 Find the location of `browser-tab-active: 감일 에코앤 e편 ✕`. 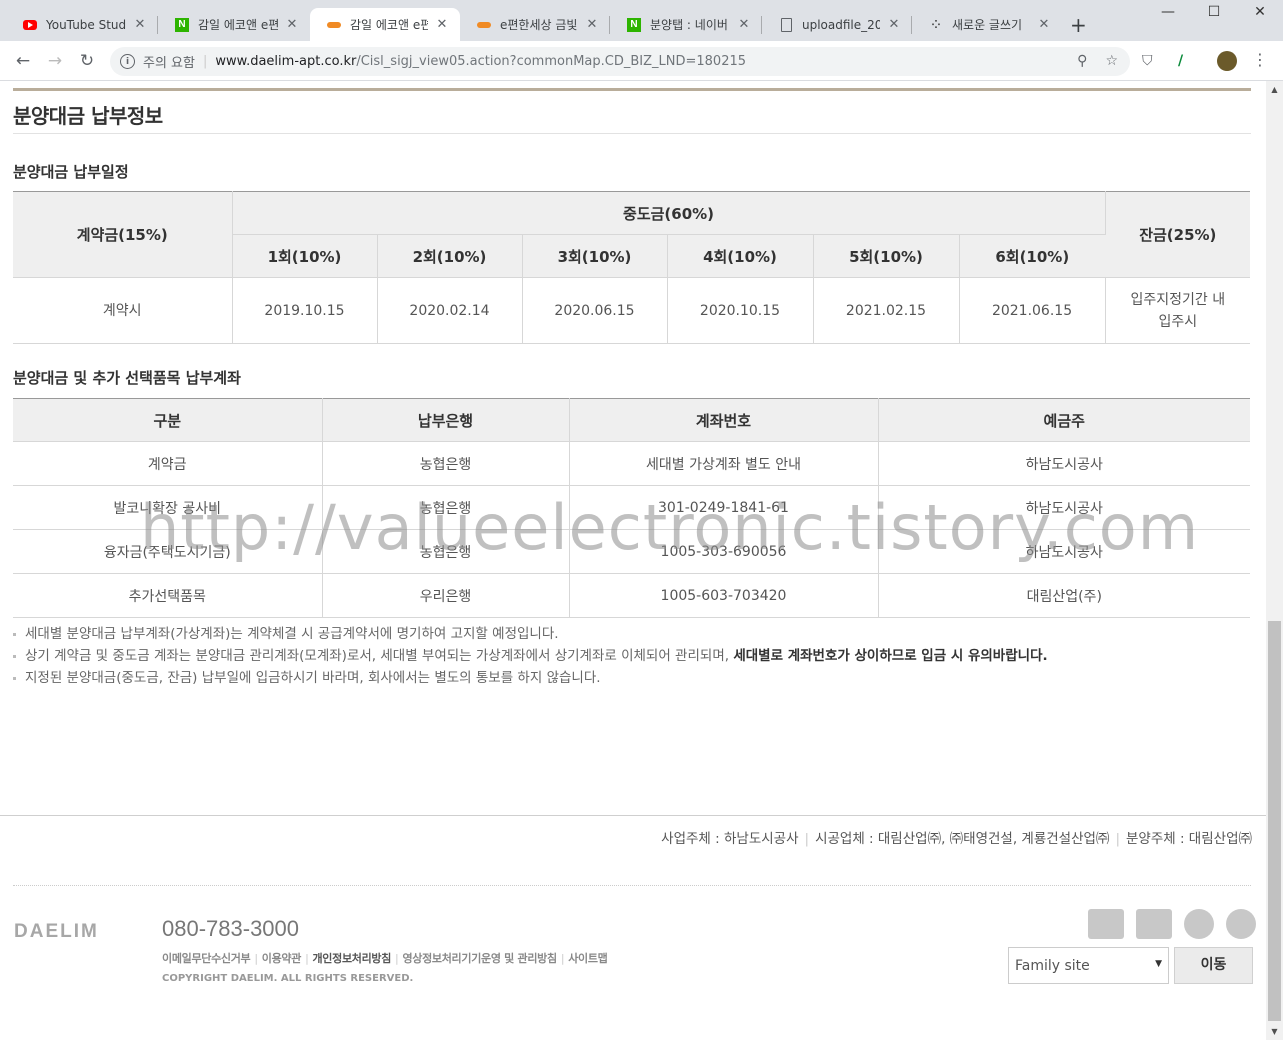

browser-tab-active: 감일 에코앤 e편 ✕ is located at coordinates (385, 24).